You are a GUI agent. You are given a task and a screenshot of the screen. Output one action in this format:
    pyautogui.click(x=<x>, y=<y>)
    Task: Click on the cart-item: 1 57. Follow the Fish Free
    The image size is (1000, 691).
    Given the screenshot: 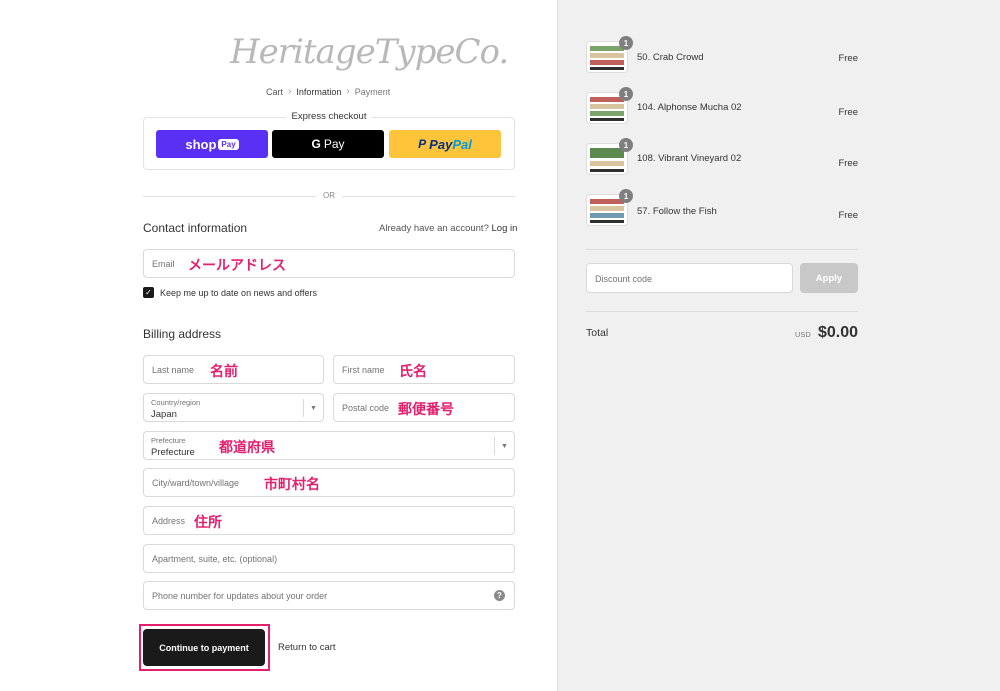 What is the action you would take?
    pyautogui.click(x=722, y=209)
    